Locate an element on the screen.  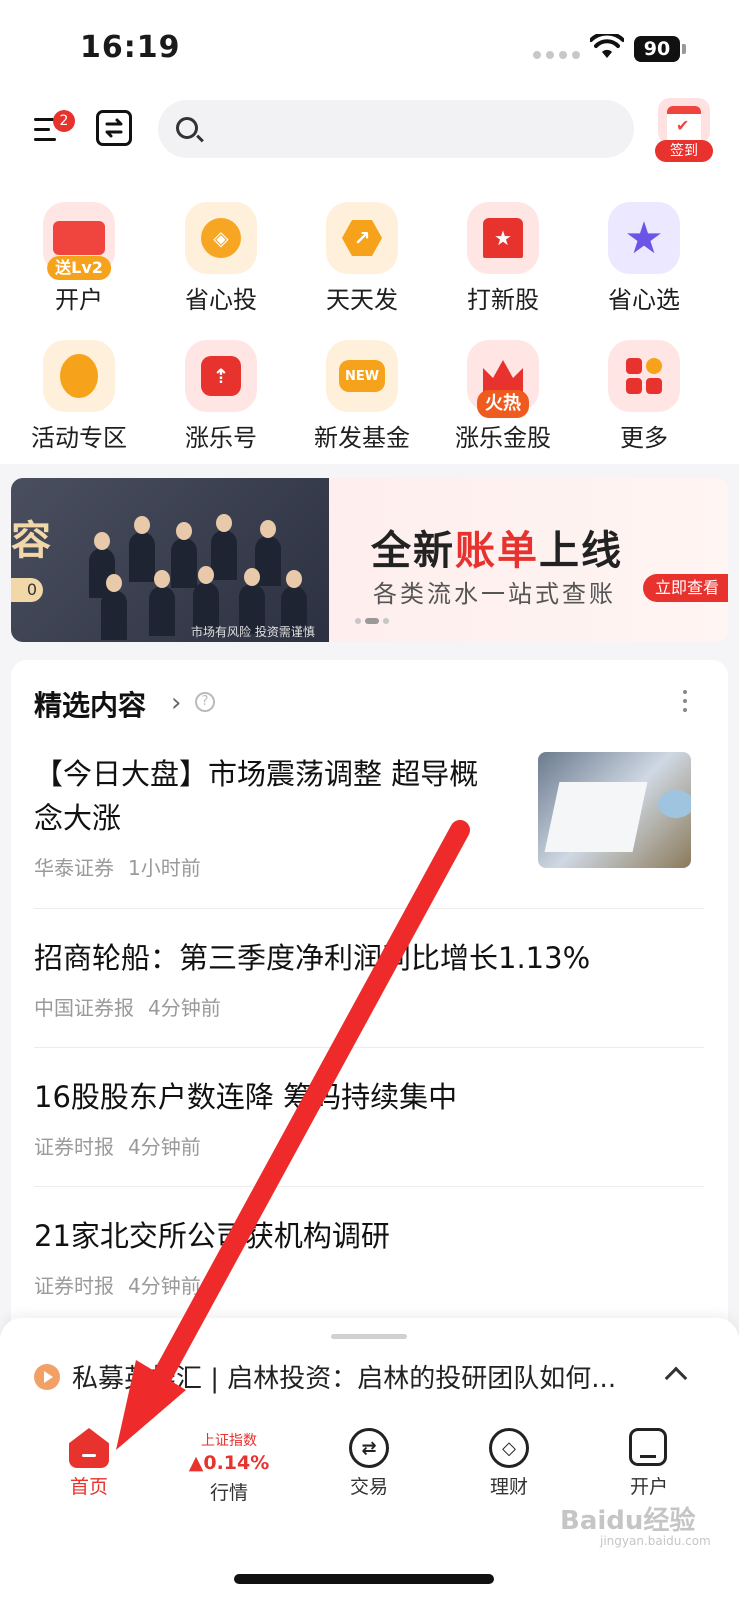
risk-note: 市场有风险 投资需谨慎 is located at coordinates (253, 632).